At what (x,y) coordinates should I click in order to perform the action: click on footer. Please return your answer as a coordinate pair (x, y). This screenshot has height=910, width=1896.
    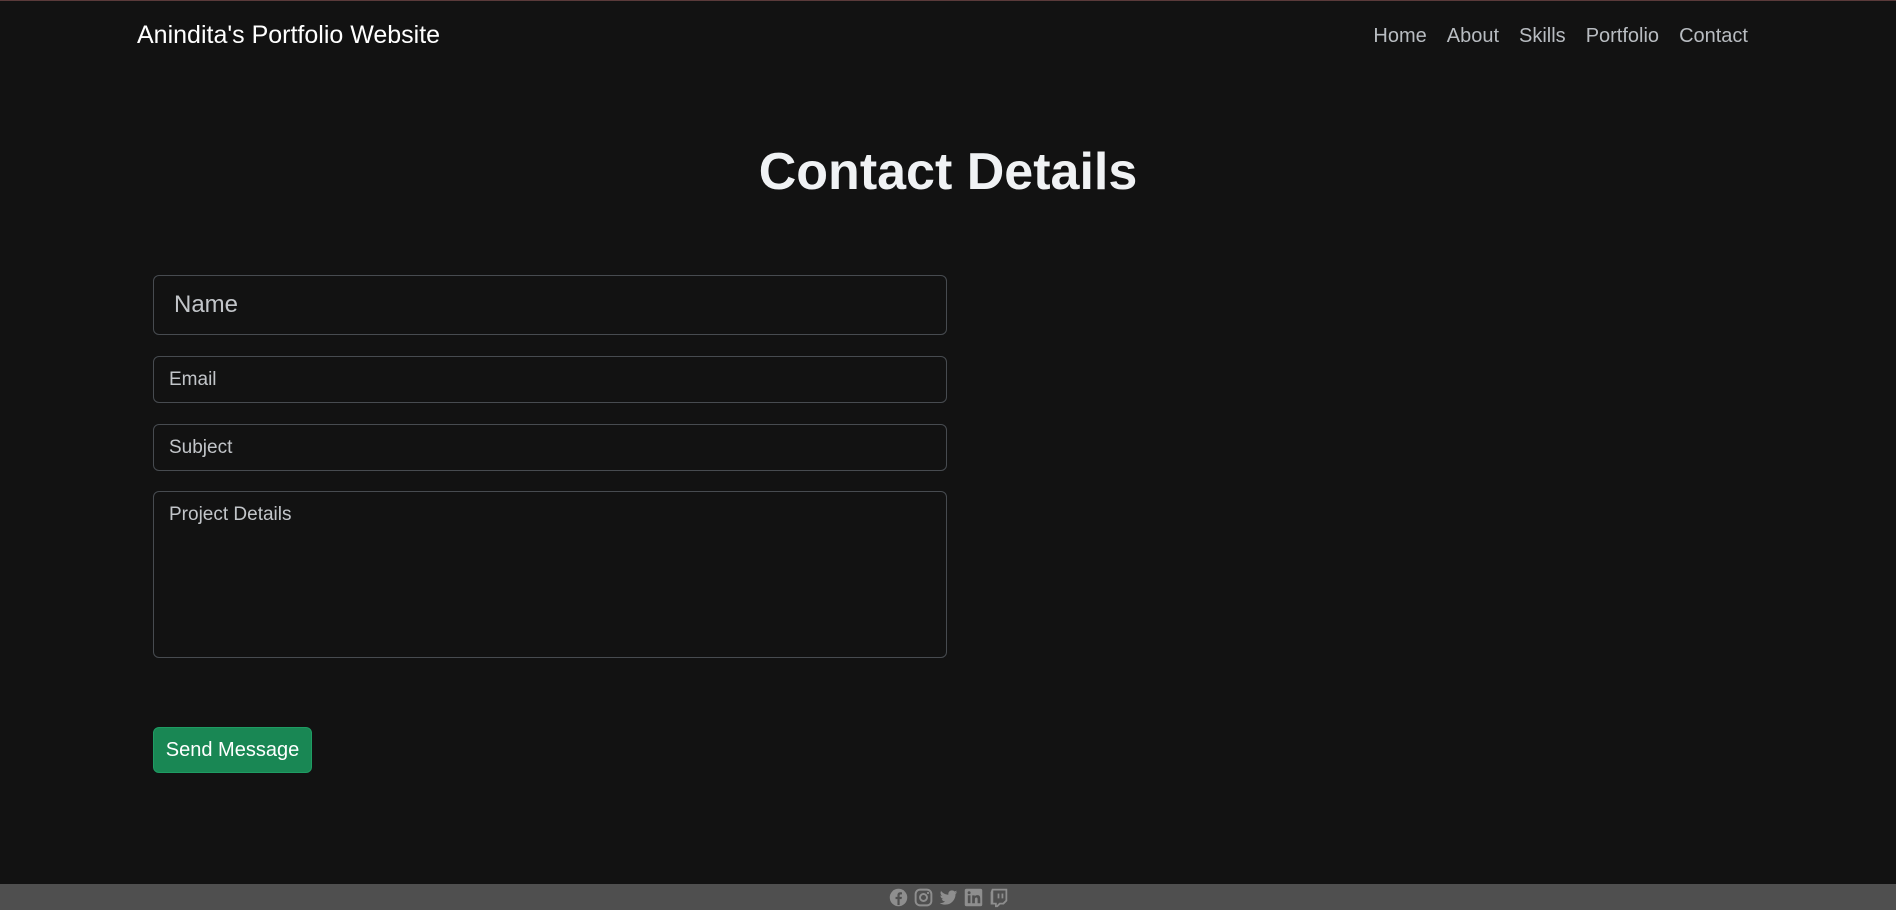
    Looking at the image, I should click on (948, 897).